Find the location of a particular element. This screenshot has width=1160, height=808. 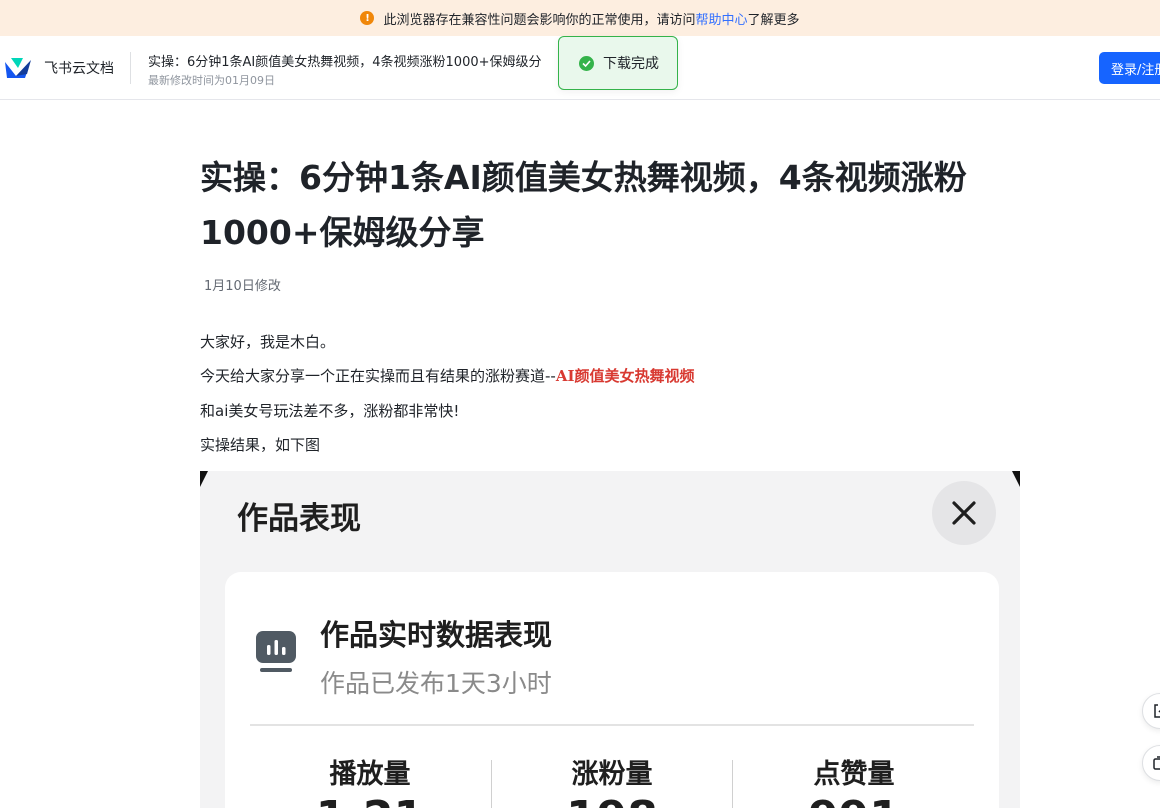

paragraph: 和ai美女号玩法差不多，涨粉都非常快! is located at coordinates (330, 411).